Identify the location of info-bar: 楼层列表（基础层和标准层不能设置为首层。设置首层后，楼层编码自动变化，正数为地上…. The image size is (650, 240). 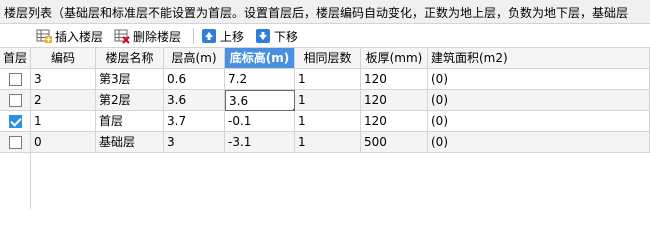
(325, 12).